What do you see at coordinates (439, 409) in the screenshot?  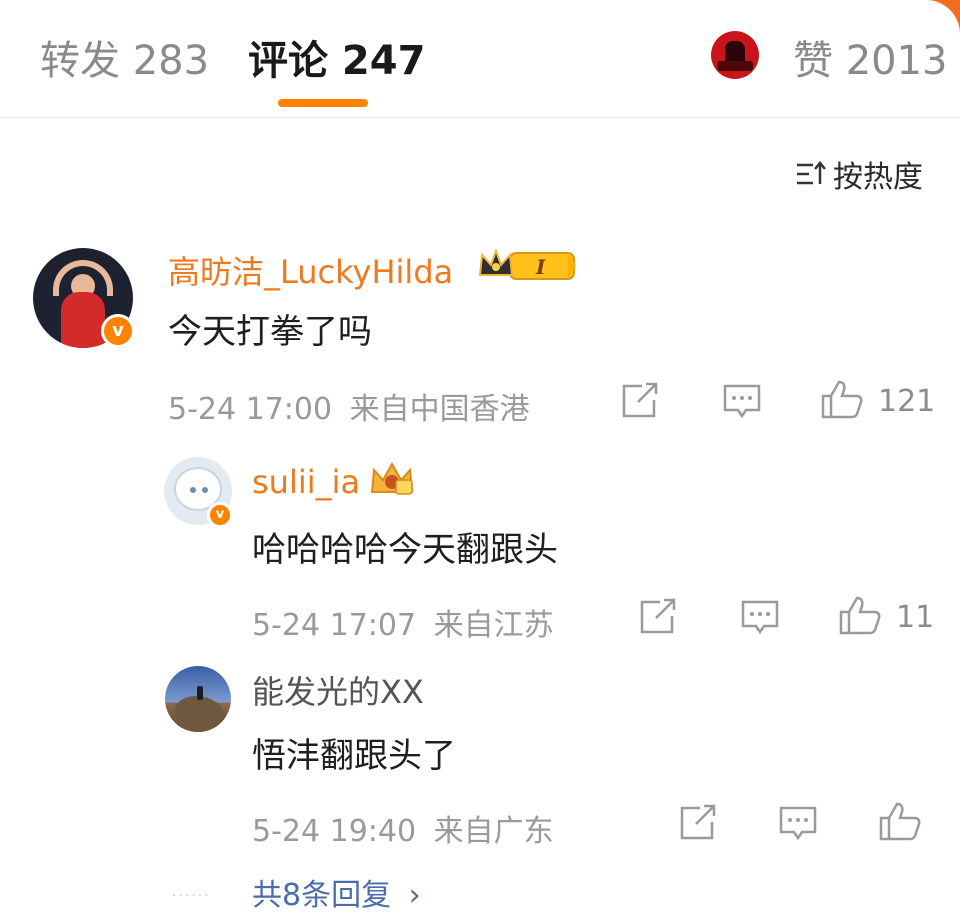 I see `comment-location: 来自中国香港` at bounding box center [439, 409].